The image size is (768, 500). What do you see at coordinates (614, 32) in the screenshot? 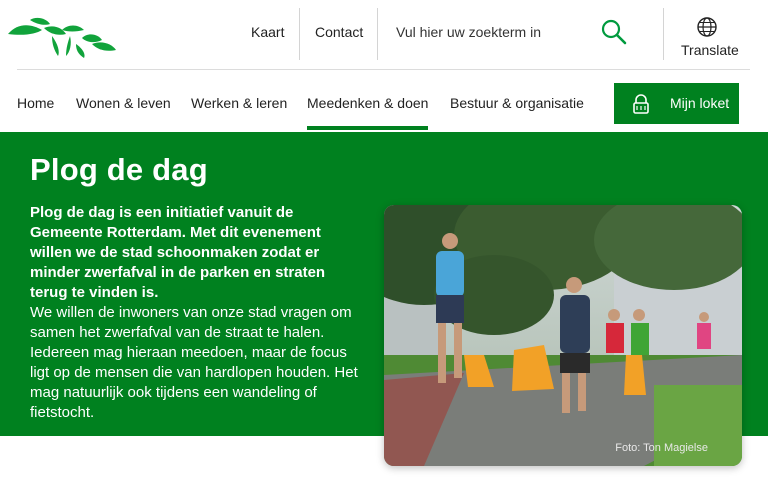
I see `search-icon` at bounding box center [614, 32].